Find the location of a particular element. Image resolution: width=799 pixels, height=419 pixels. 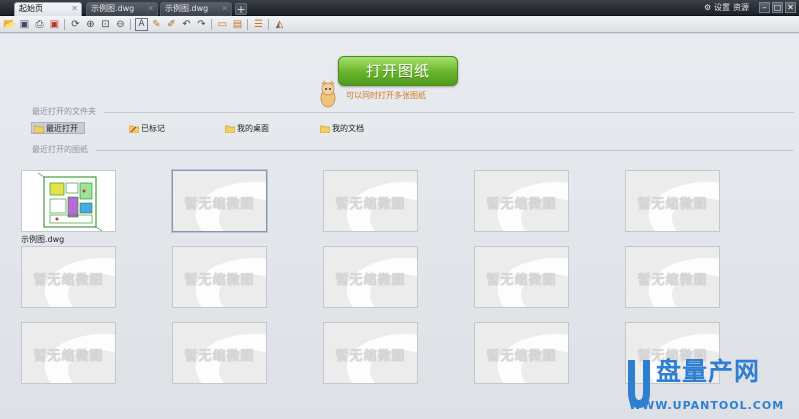

tab-label: 起始页 is located at coordinates (31, 8).